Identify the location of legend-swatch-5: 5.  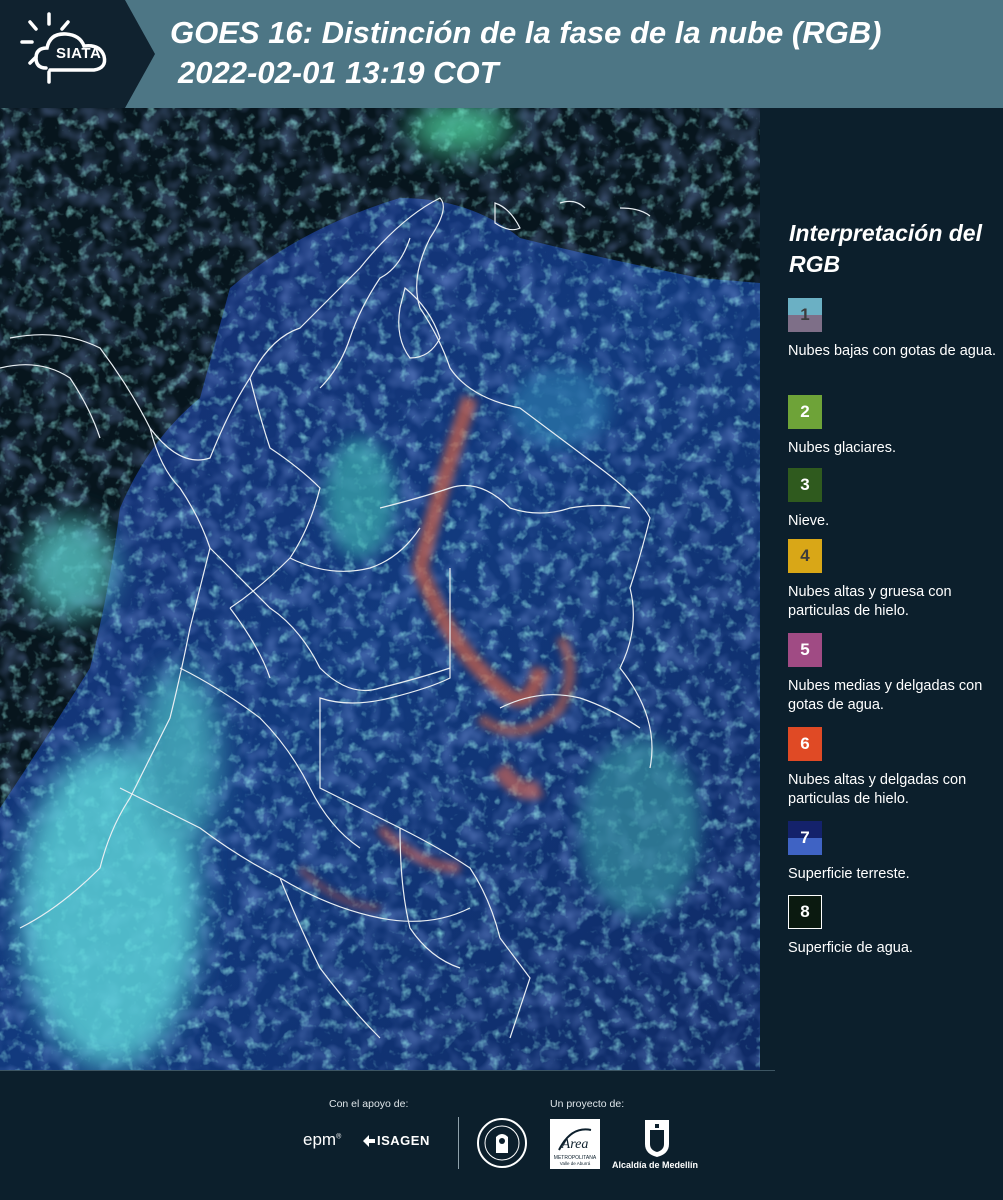
(805, 650).